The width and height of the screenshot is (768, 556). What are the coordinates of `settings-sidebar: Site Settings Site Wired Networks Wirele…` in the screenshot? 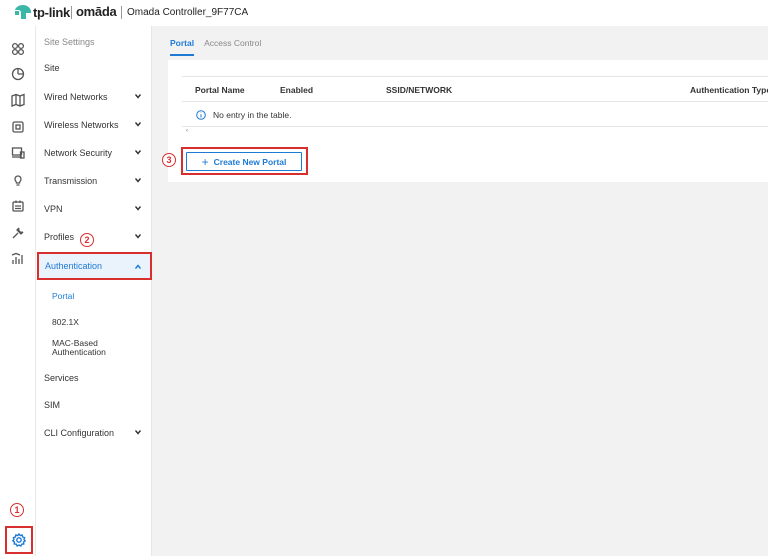 It's located at (94, 291).